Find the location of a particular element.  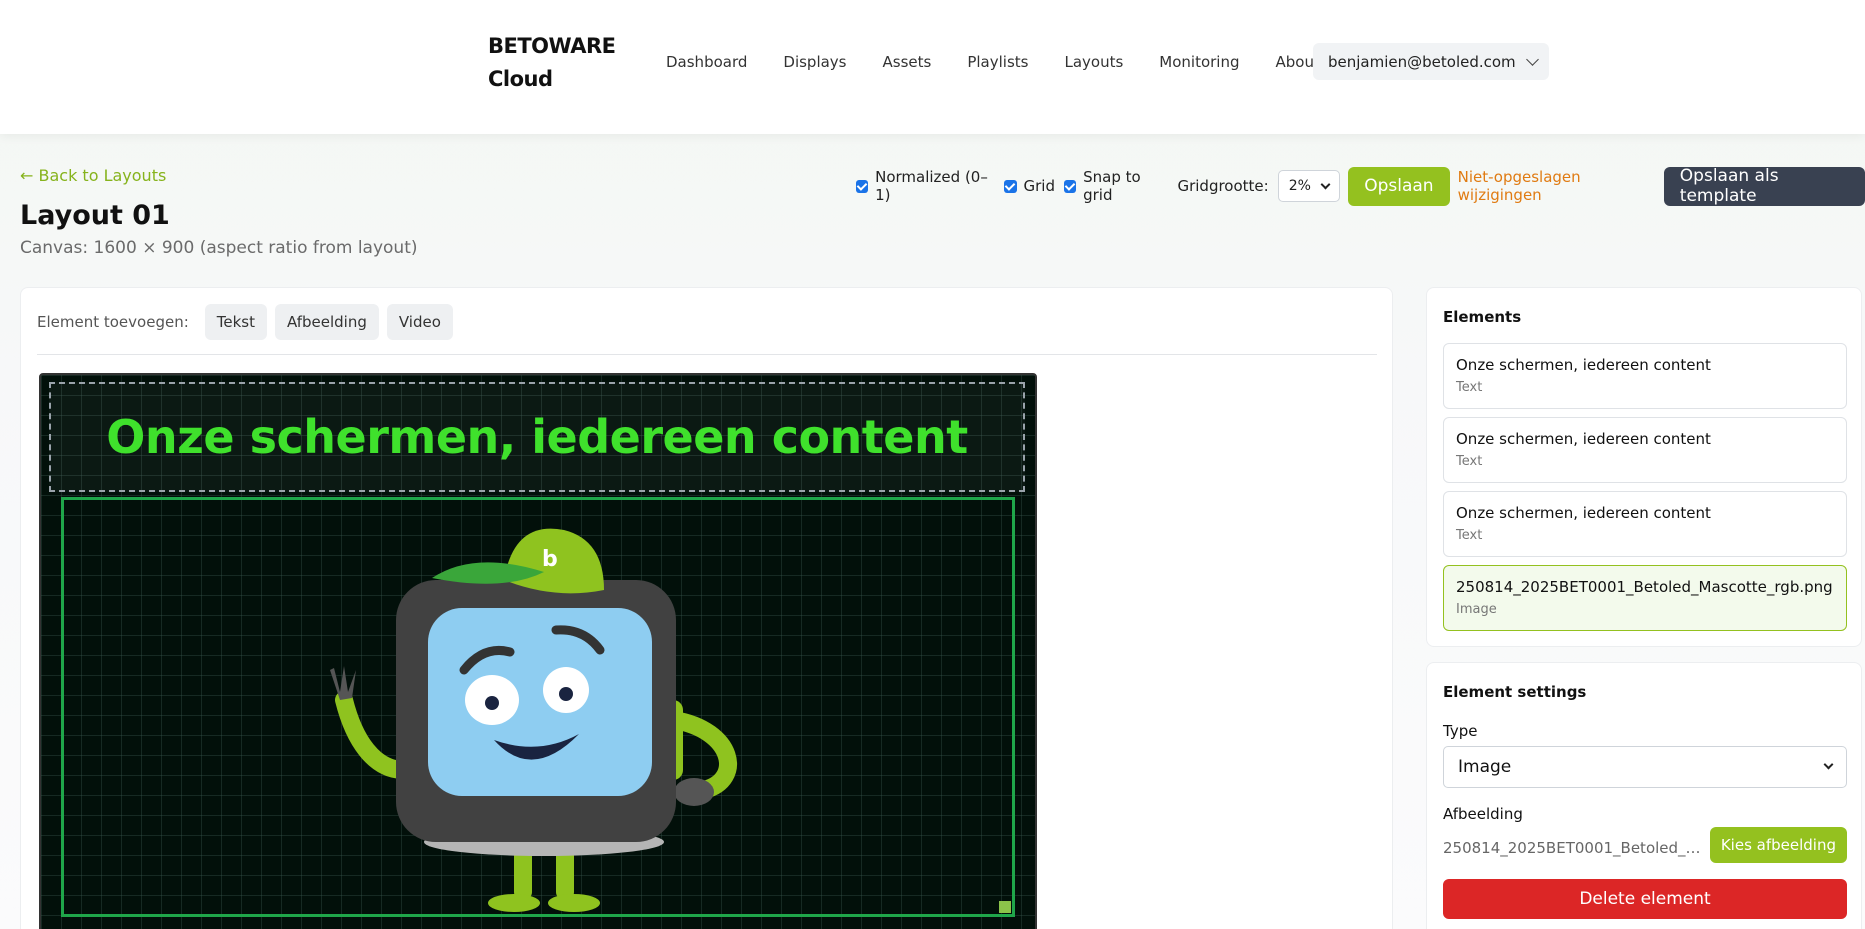

brand-logo: BETOWARE Cloud is located at coordinates (553, 63).